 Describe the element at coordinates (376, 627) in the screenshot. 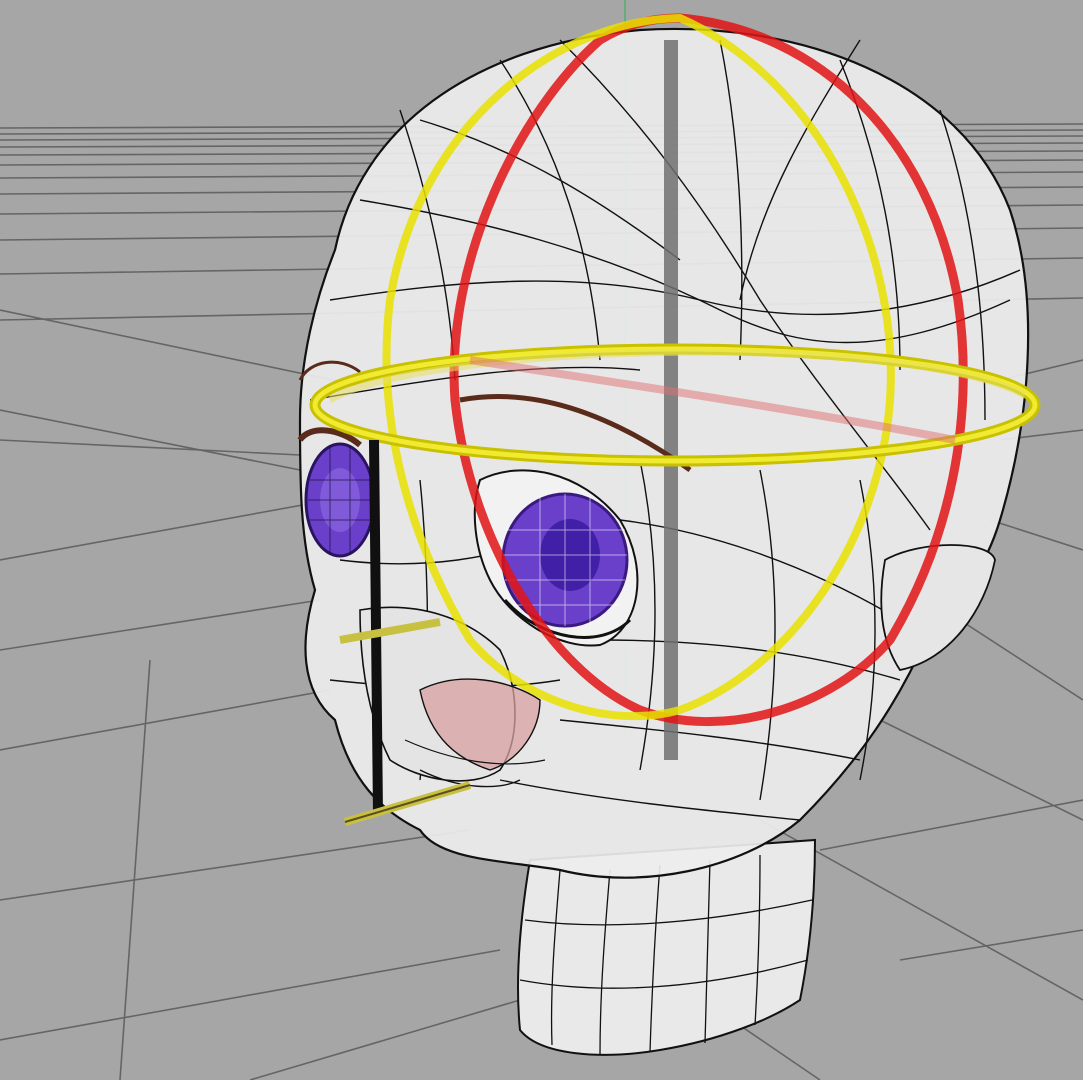

I see `jaw-bone` at that location.